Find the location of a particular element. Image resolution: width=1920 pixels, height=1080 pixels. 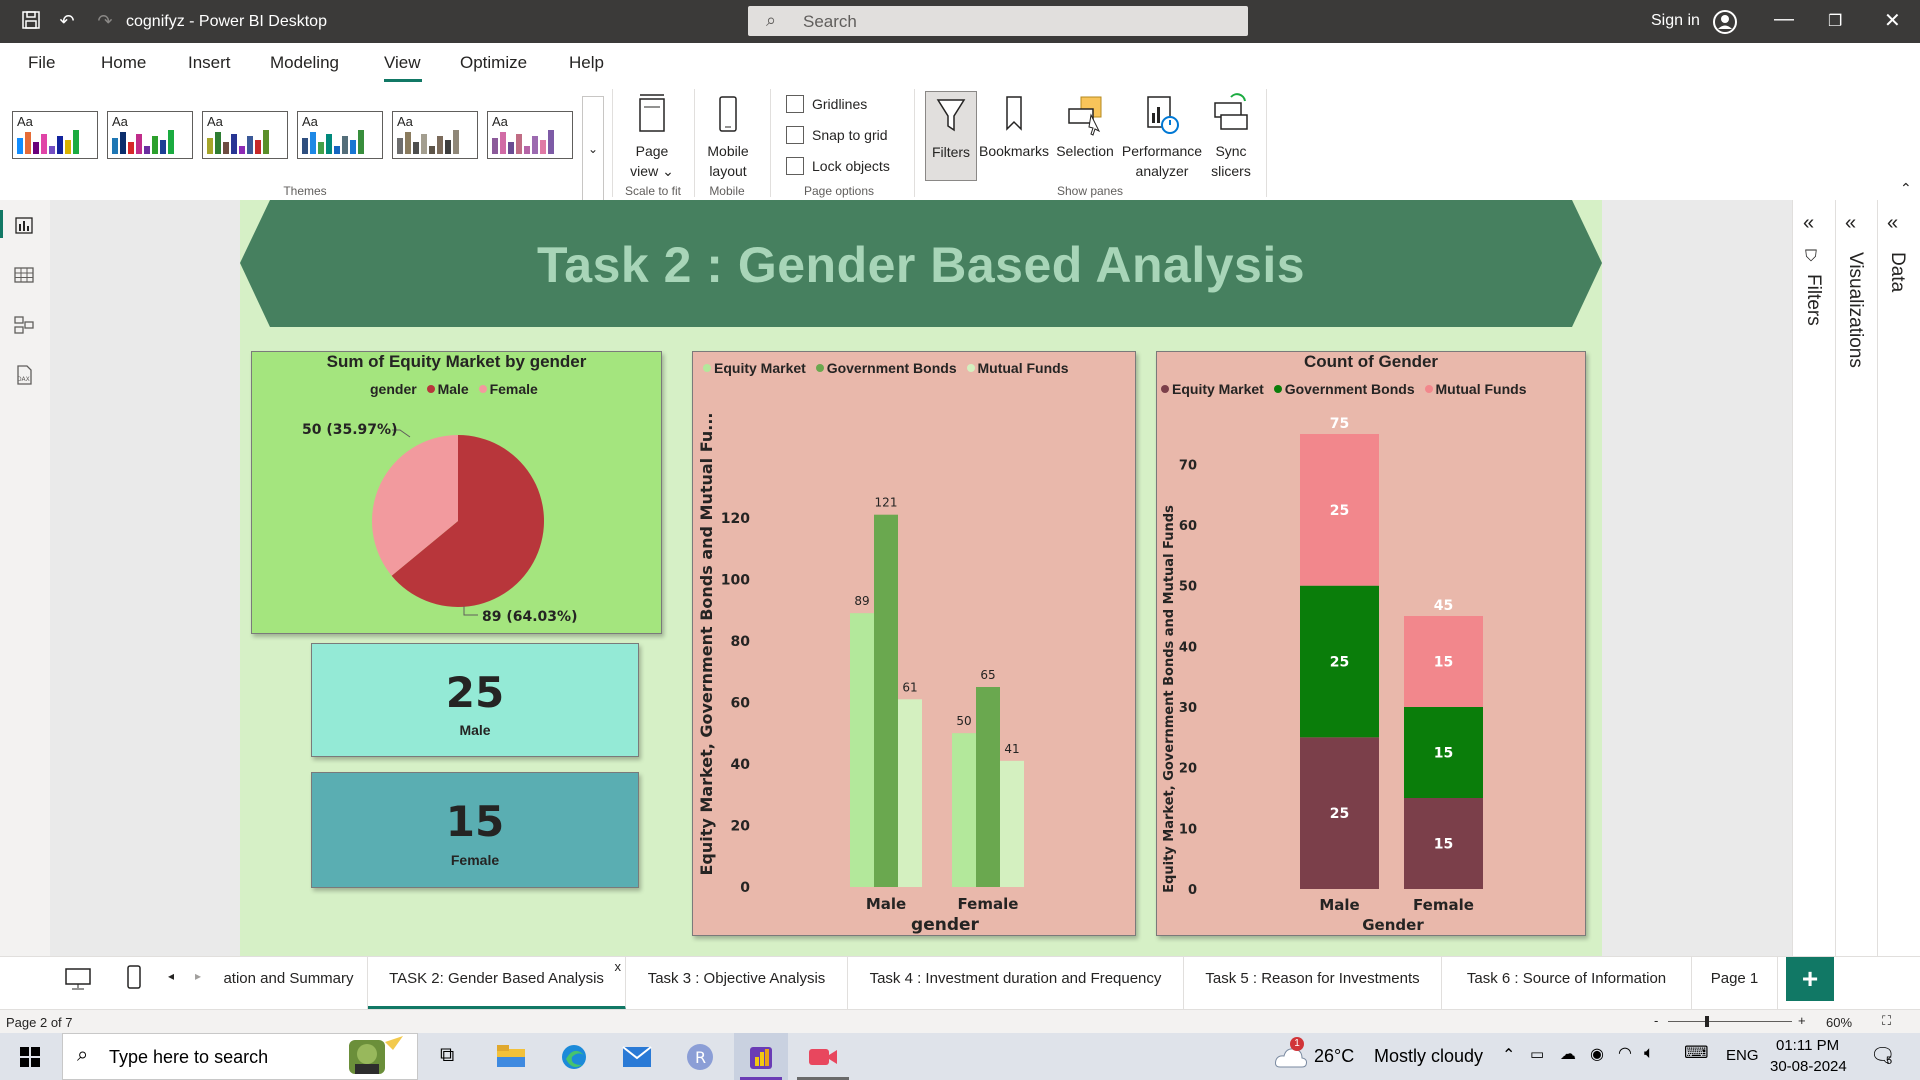

battery-icon: ▭ is located at coordinates (1537, 1054).